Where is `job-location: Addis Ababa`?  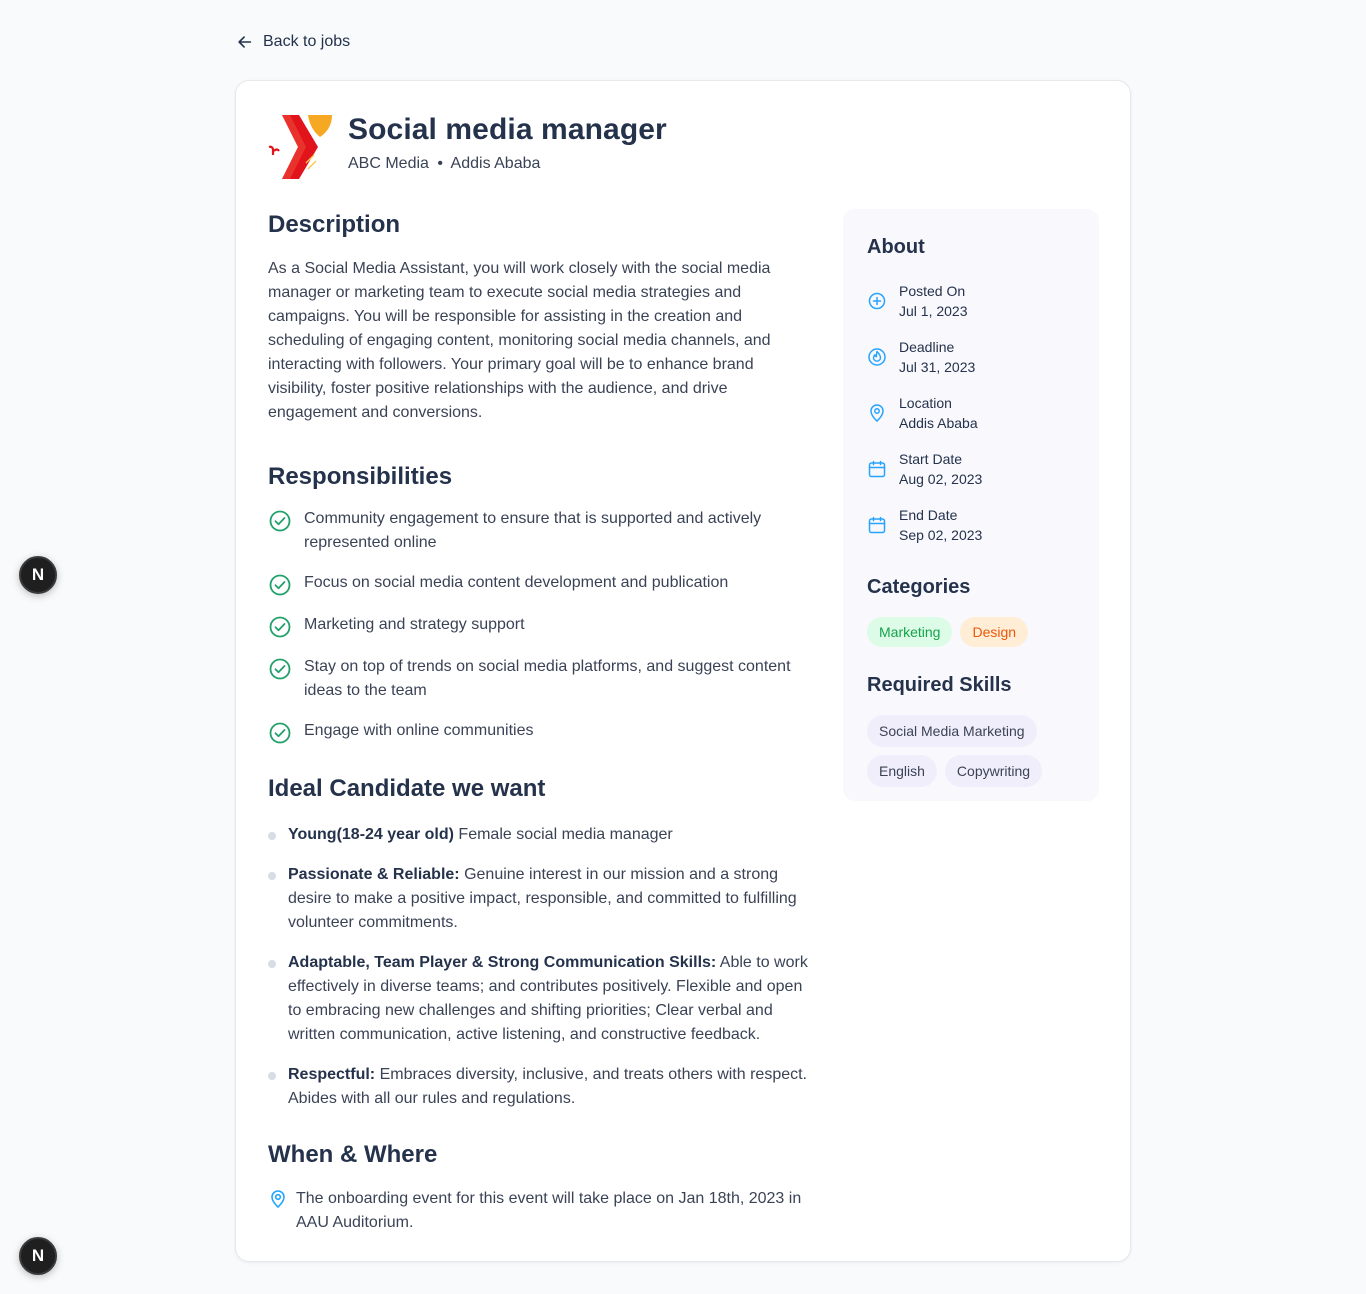
job-location: Addis Ababa is located at coordinates (495, 163).